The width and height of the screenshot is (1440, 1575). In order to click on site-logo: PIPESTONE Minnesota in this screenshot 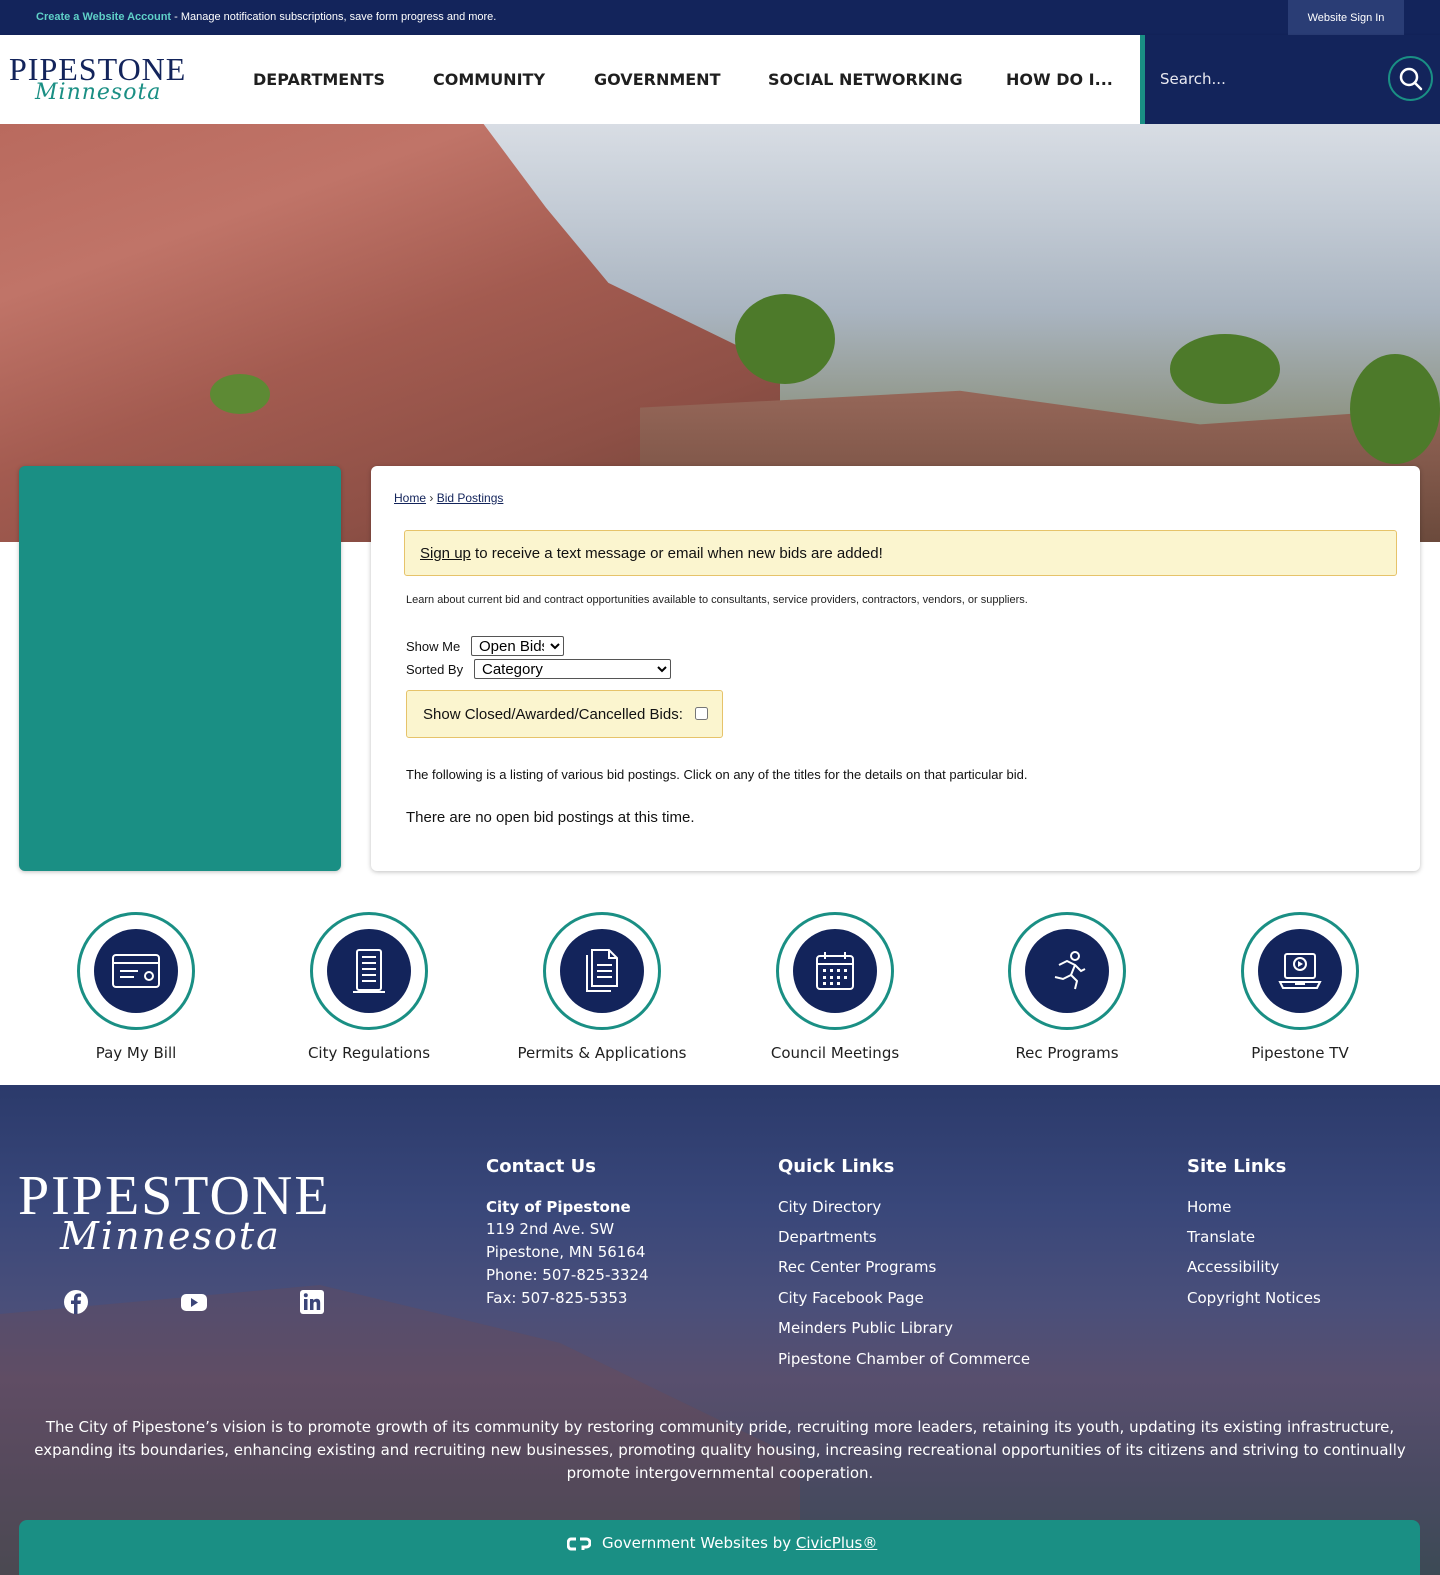, I will do `click(111, 80)`.